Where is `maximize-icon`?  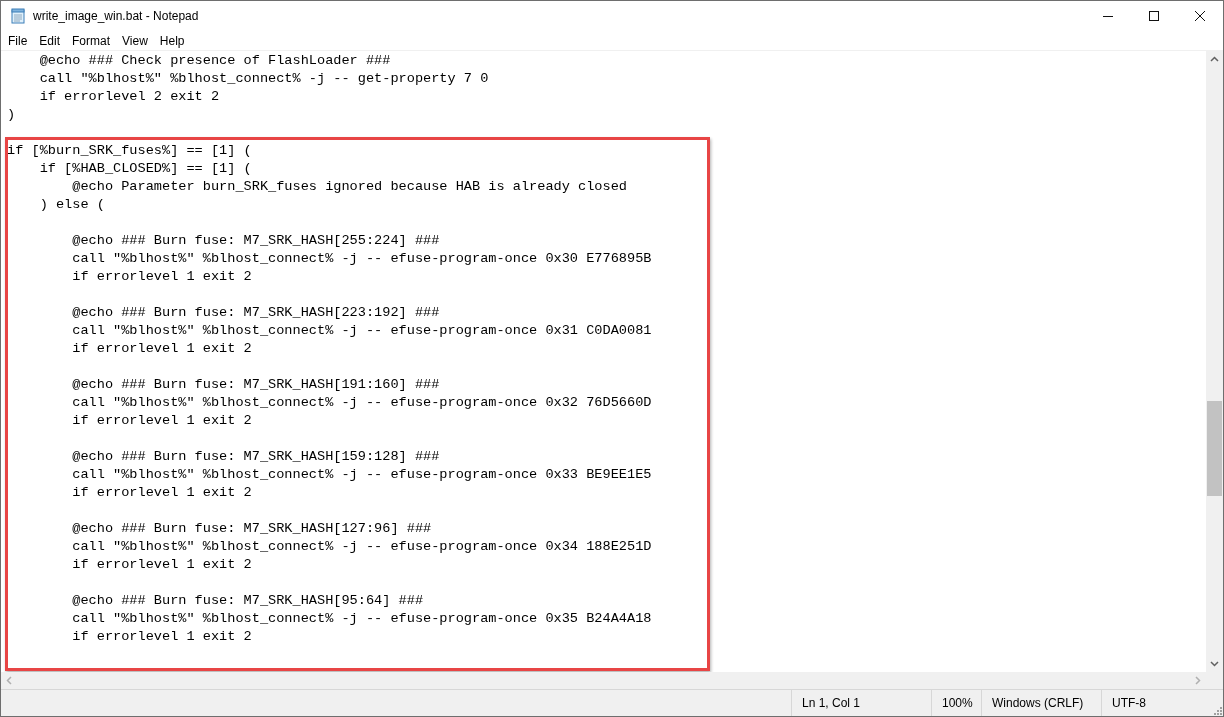 maximize-icon is located at coordinates (1154, 16).